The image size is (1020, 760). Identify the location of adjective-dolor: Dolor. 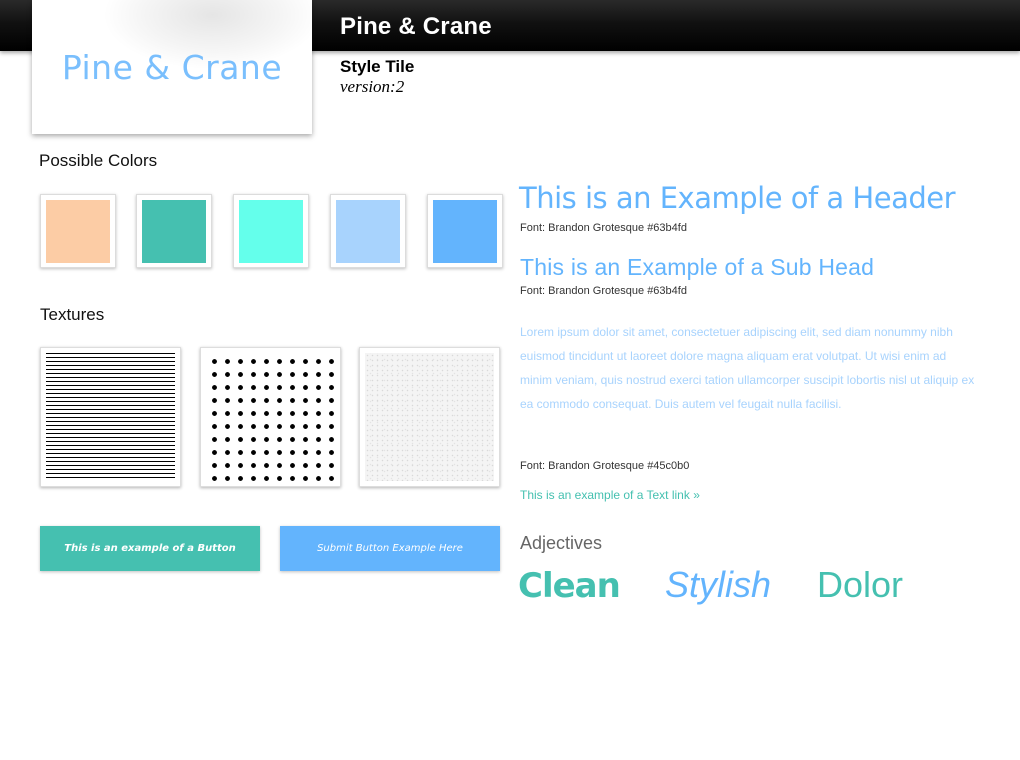
(860, 584).